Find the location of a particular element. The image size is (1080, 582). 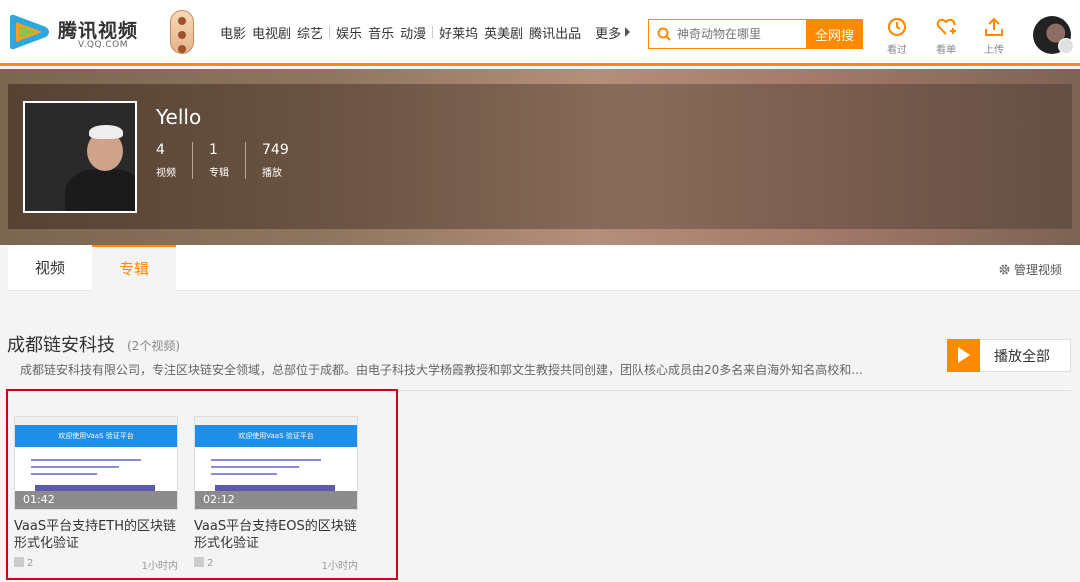

upload-label: 上传 is located at coordinates (994, 50).